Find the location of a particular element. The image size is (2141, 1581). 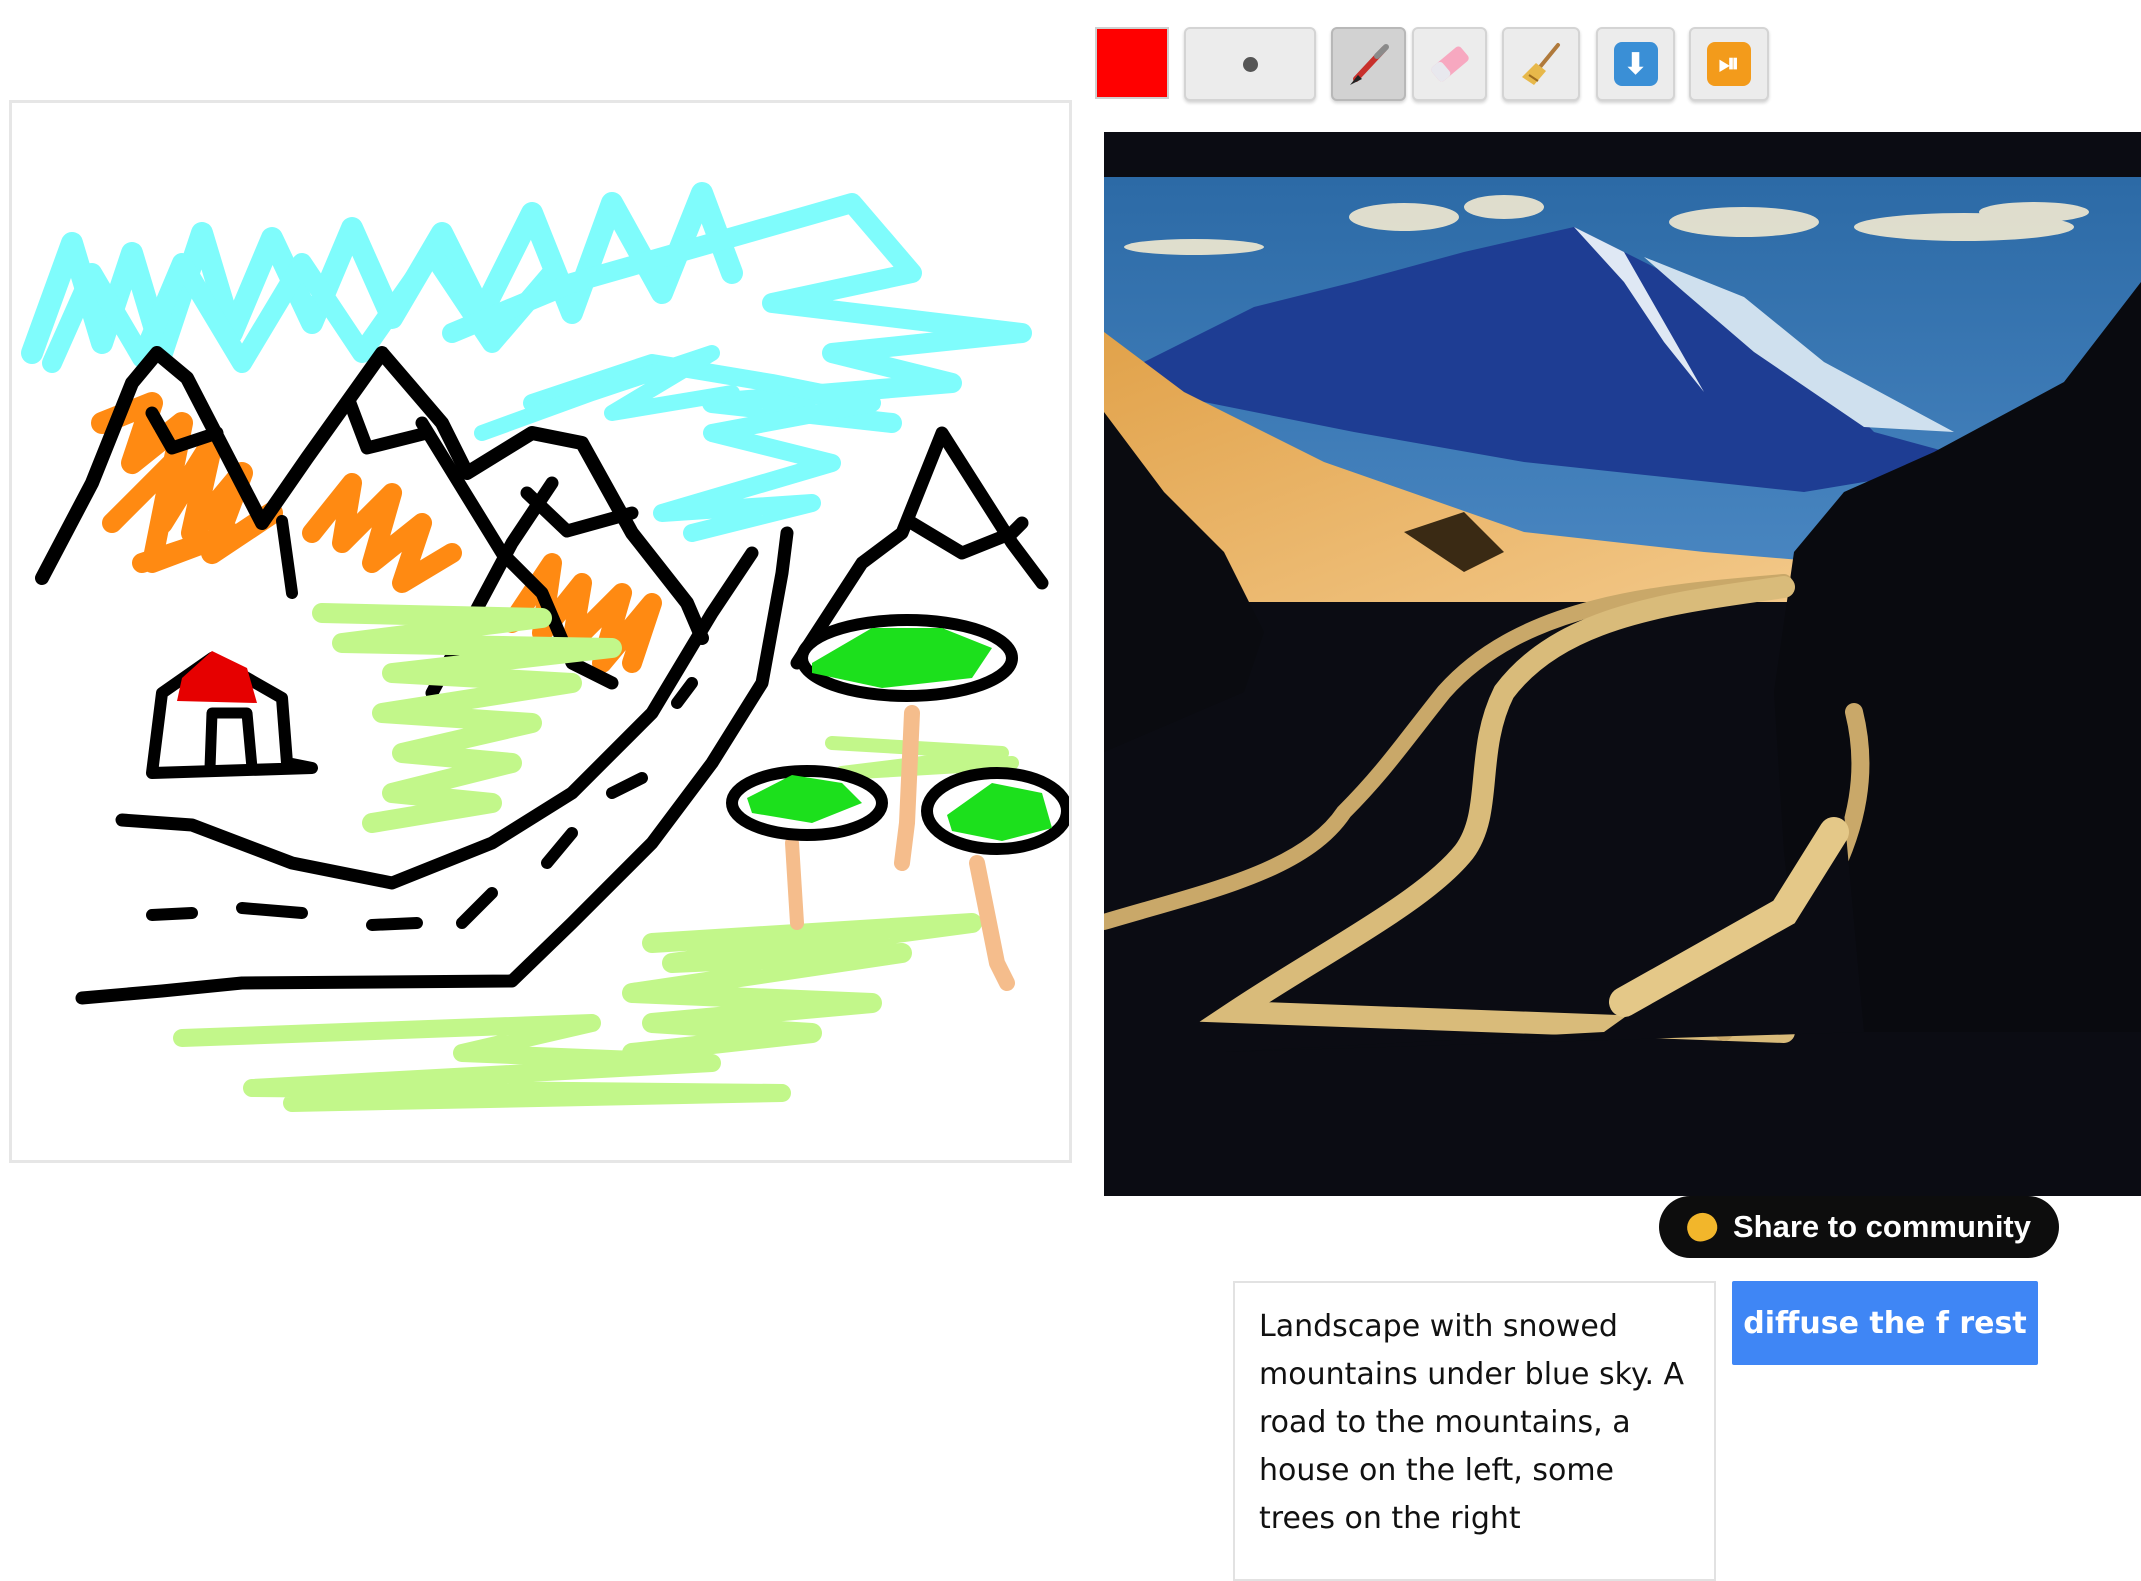

broom-icon is located at coordinates (1541, 64).